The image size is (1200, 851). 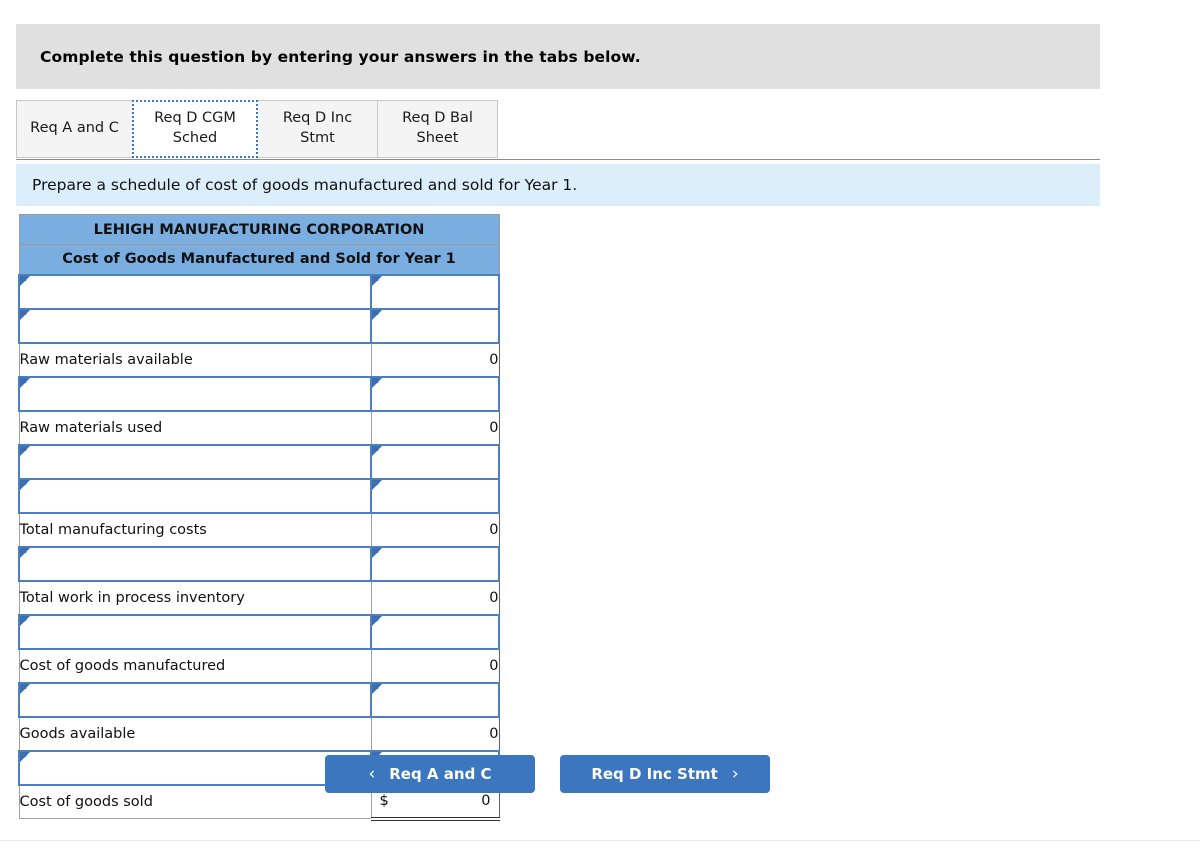 What do you see at coordinates (440, 774) in the screenshot?
I see `prev-button-label: Req A and C` at bounding box center [440, 774].